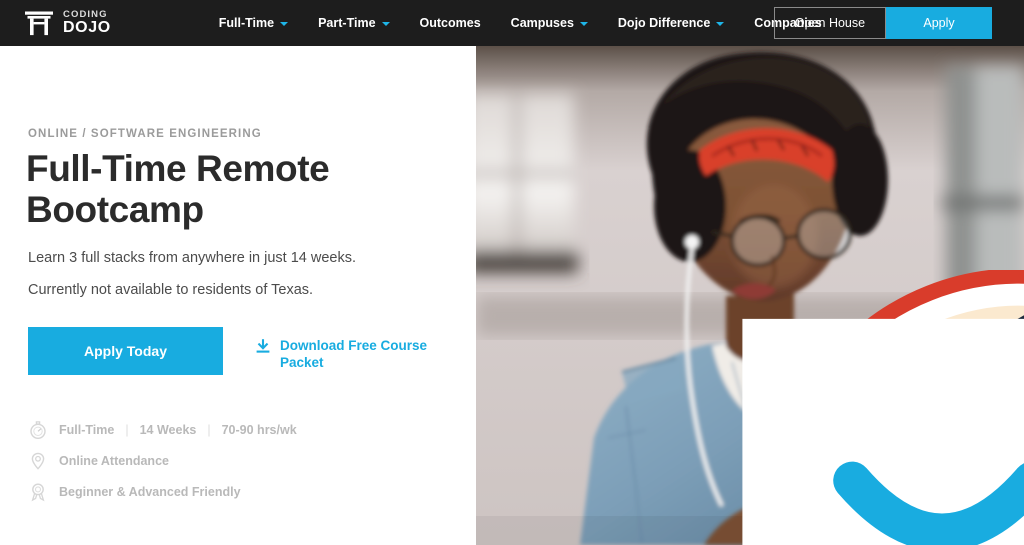 This screenshot has height=545, width=1024. I want to click on open-house-button: Open House, so click(830, 23).